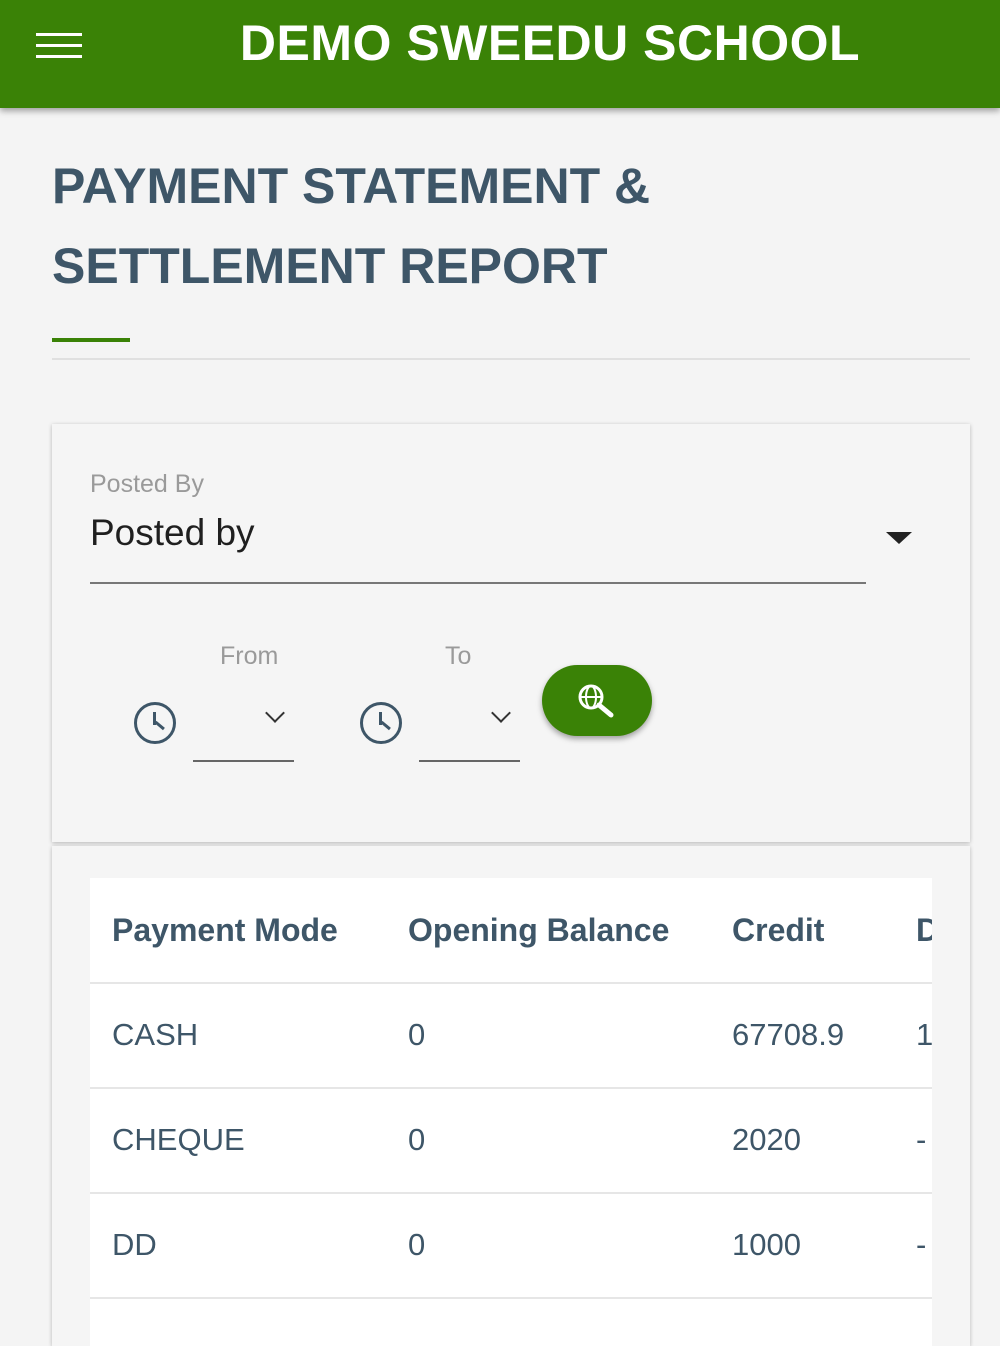 The height and width of the screenshot is (1346, 1000). What do you see at coordinates (178, 1139) in the screenshot?
I see `cell-payment-mode: CHEQUE` at bounding box center [178, 1139].